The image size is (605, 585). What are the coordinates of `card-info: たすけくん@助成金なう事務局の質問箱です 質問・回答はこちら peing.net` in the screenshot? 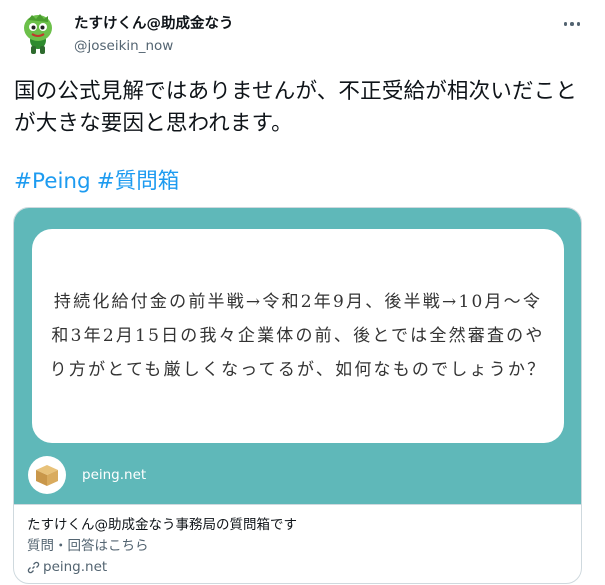 It's located at (297, 543).